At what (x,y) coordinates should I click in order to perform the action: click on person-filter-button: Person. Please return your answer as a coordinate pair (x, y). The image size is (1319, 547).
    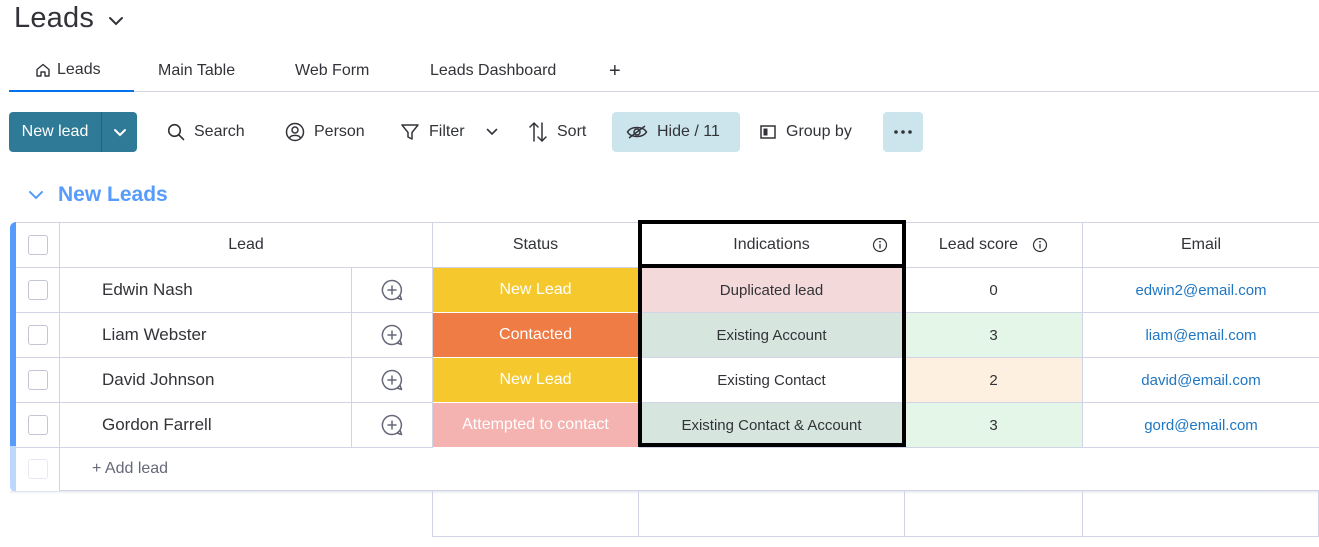
    Looking at the image, I should click on (325, 132).